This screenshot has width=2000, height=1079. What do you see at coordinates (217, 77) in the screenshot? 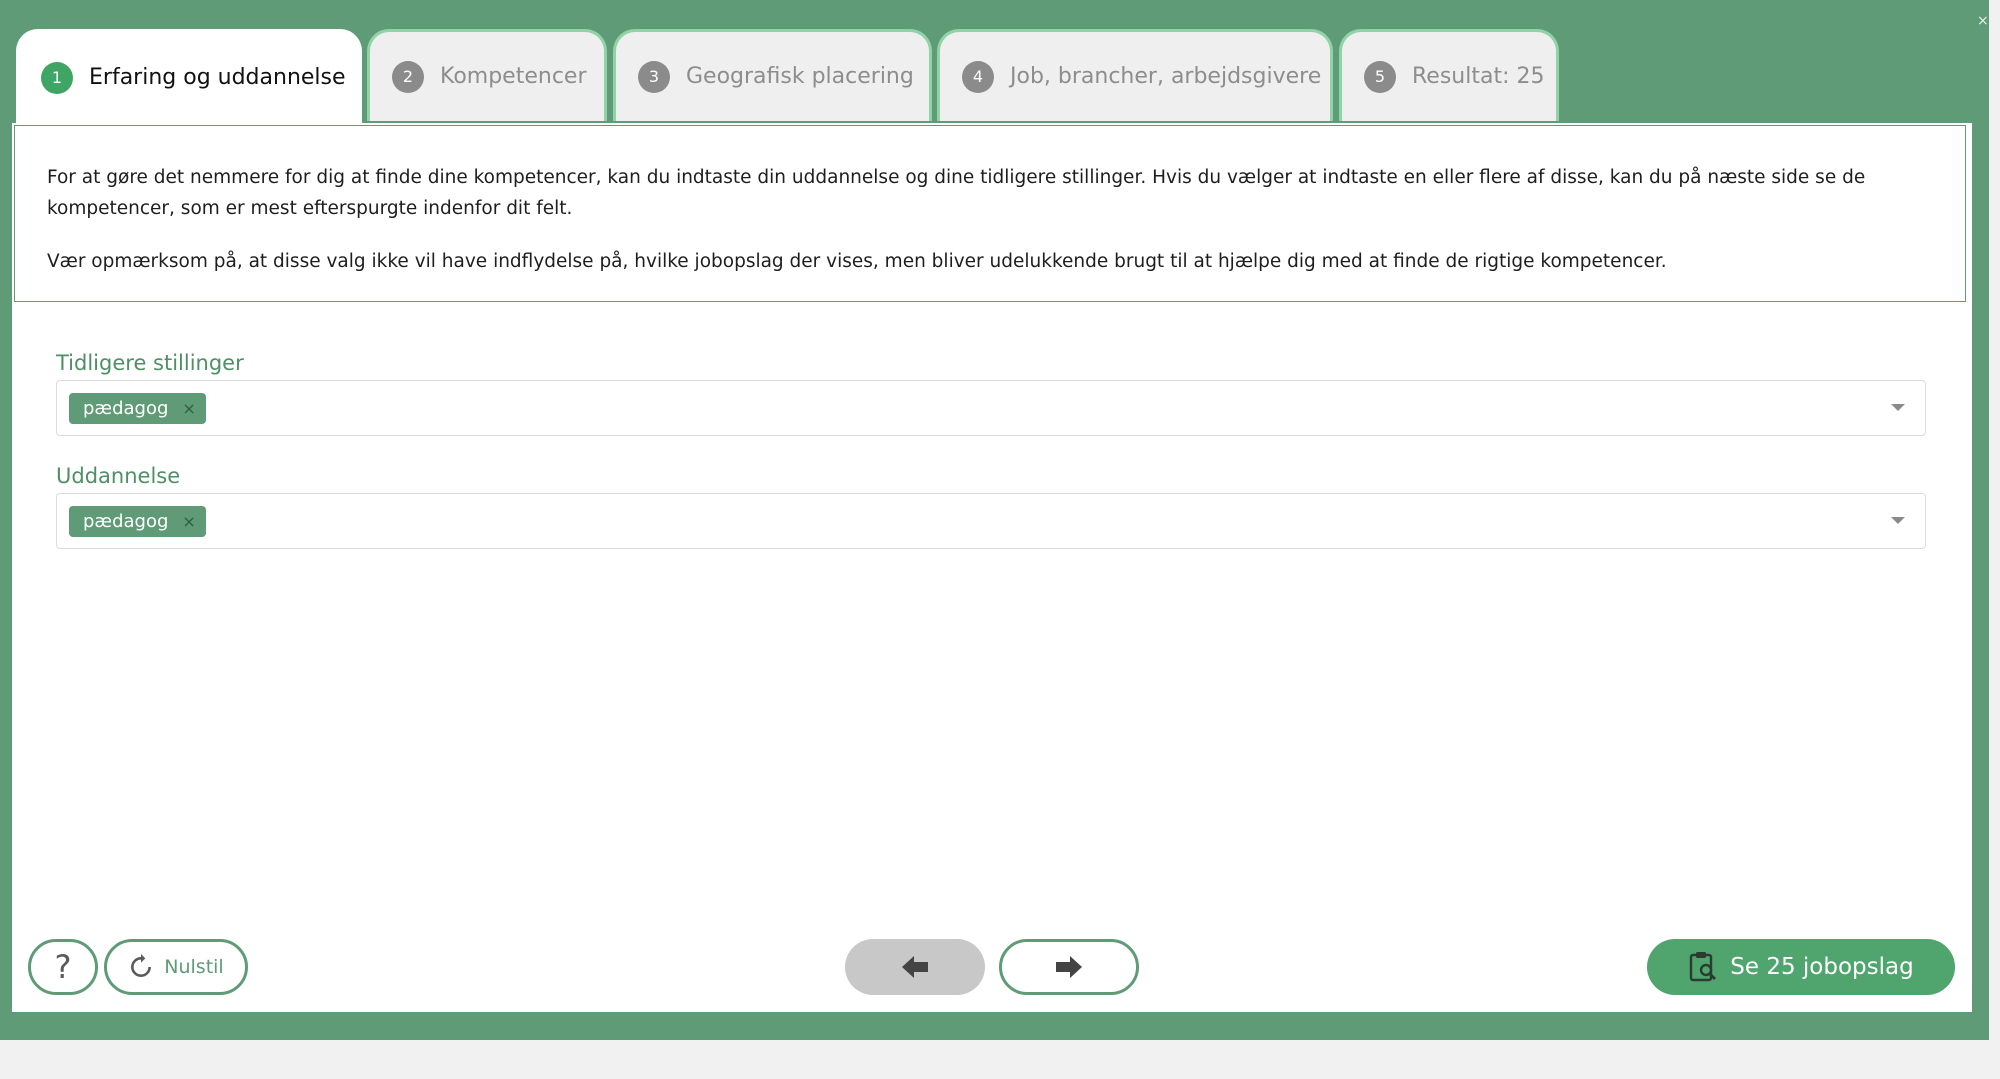
I see `tab-label: Erfaring og uddannelse` at bounding box center [217, 77].